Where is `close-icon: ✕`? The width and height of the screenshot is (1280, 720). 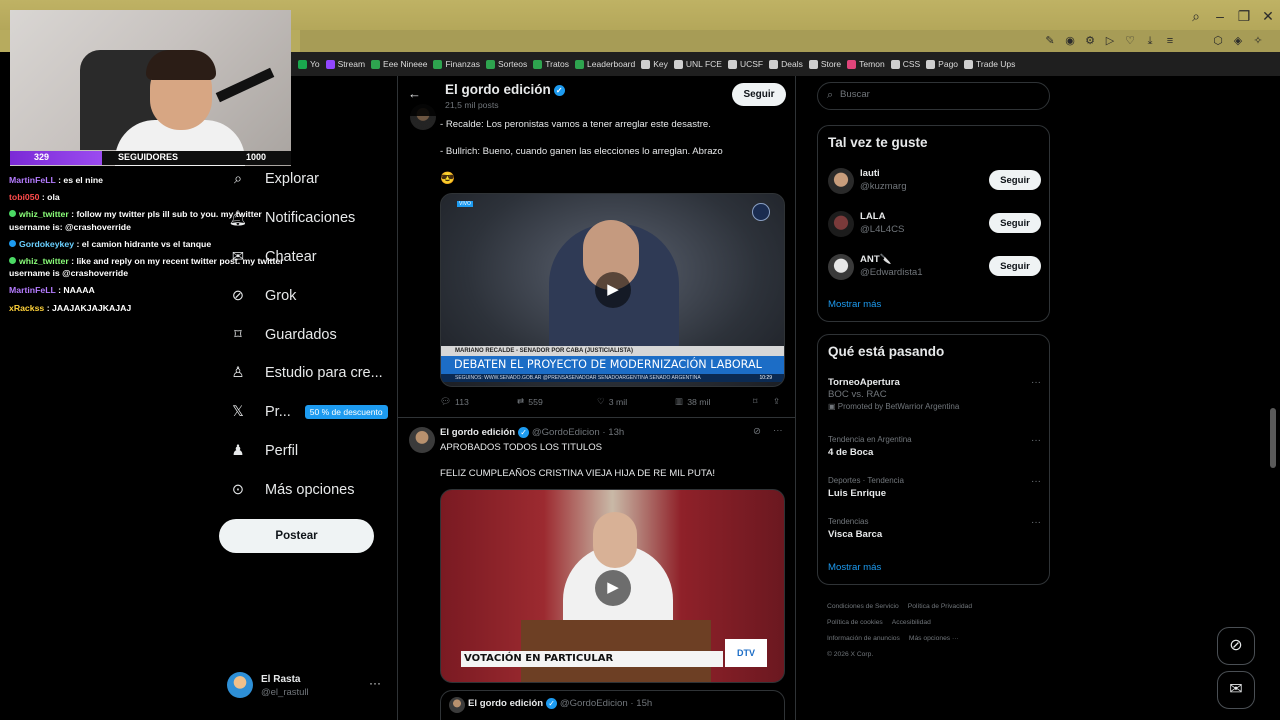
close-icon: ✕ is located at coordinates (1268, 16).